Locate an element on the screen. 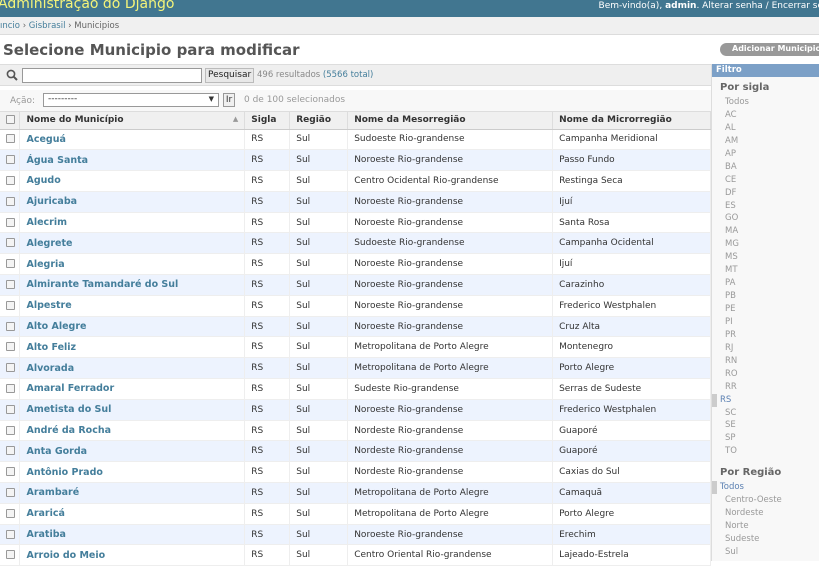 The height and width of the screenshot is (566, 819). filter-sigla-rs: RS is located at coordinates (765, 400).